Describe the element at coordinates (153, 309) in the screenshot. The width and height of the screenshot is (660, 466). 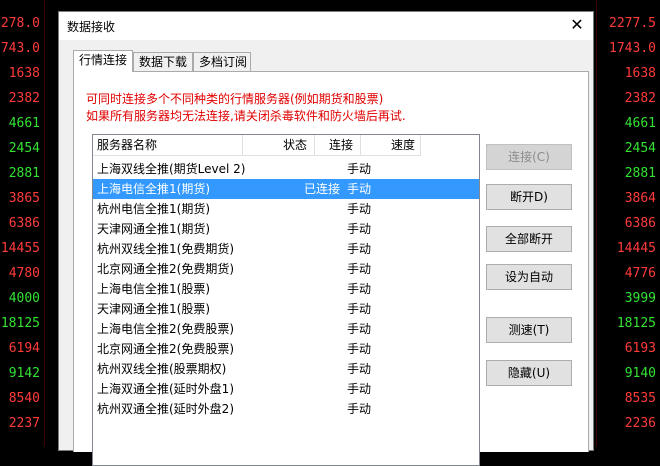
I see `server-name: 天津网通全推1(股票)` at that location.